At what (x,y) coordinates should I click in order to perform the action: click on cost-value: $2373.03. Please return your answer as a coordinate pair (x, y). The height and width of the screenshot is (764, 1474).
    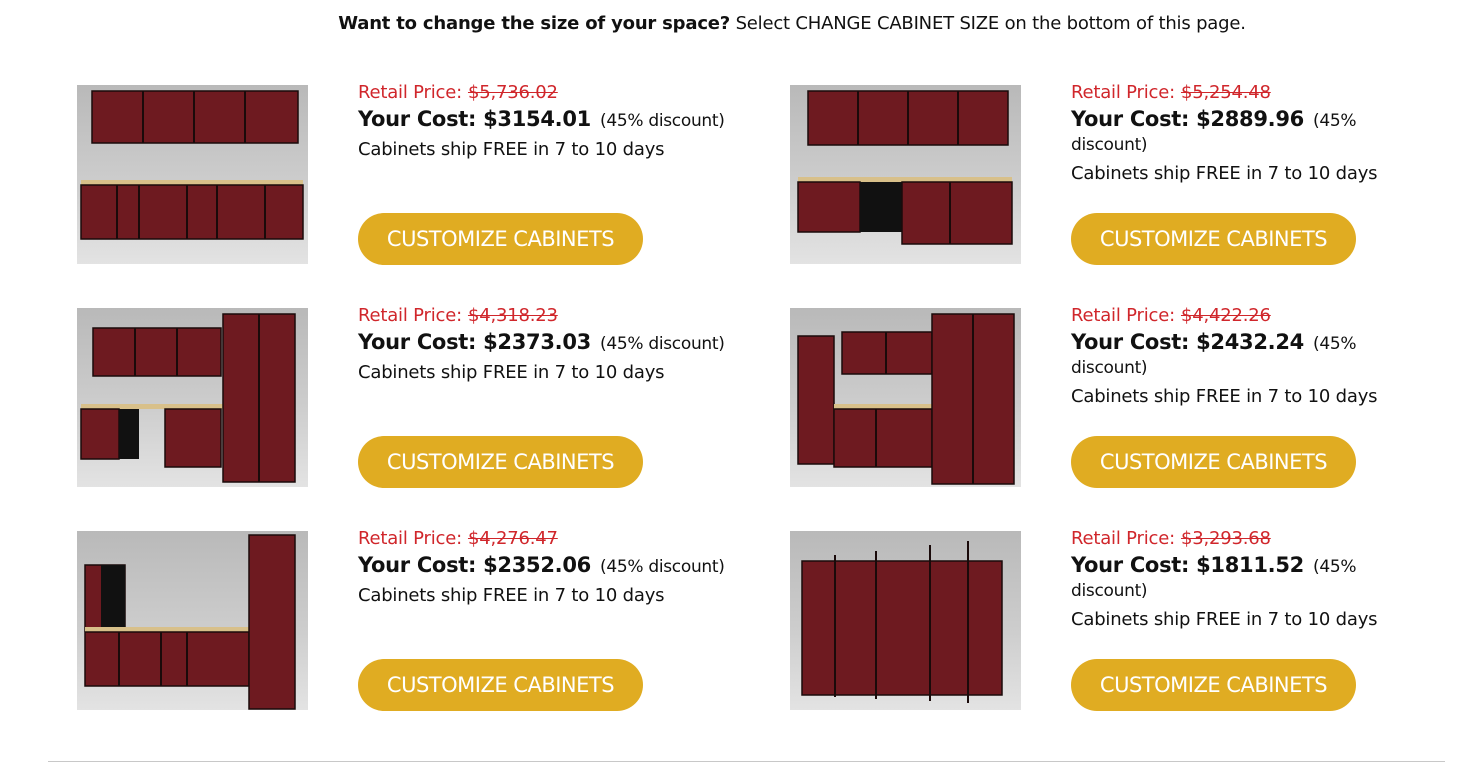
    Looking at the image, I should click on (537, 342).